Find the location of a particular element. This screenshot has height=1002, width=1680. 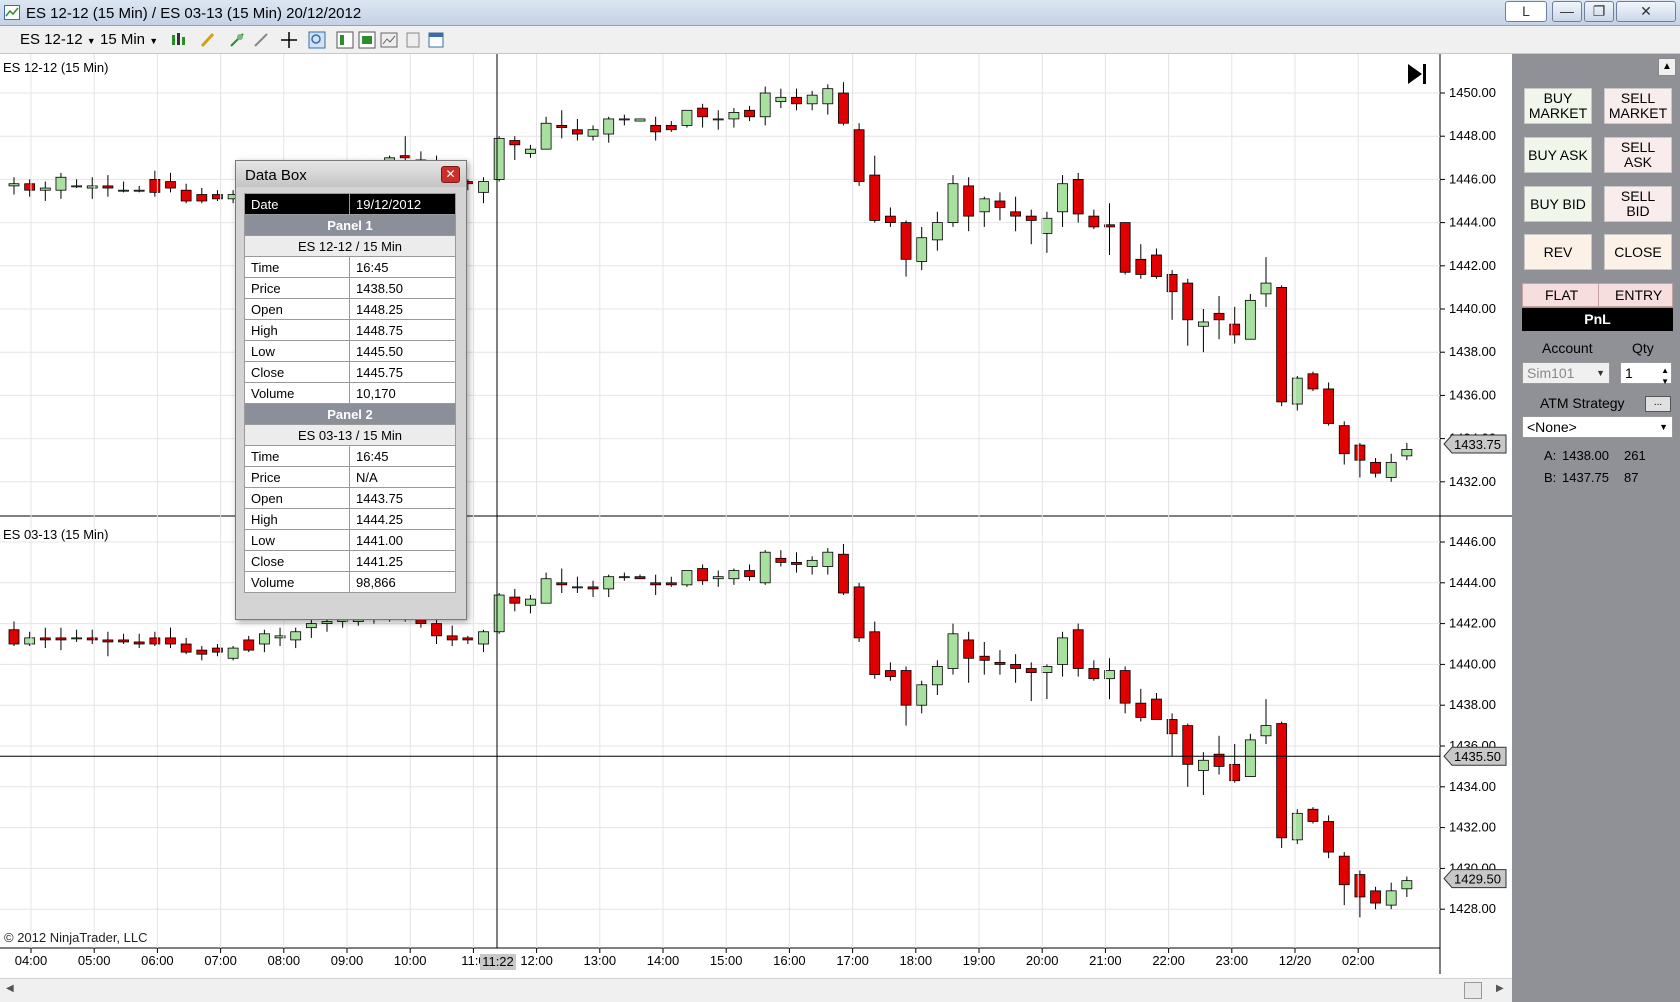

scroll-thumb is located at coordinates (1473, 990).